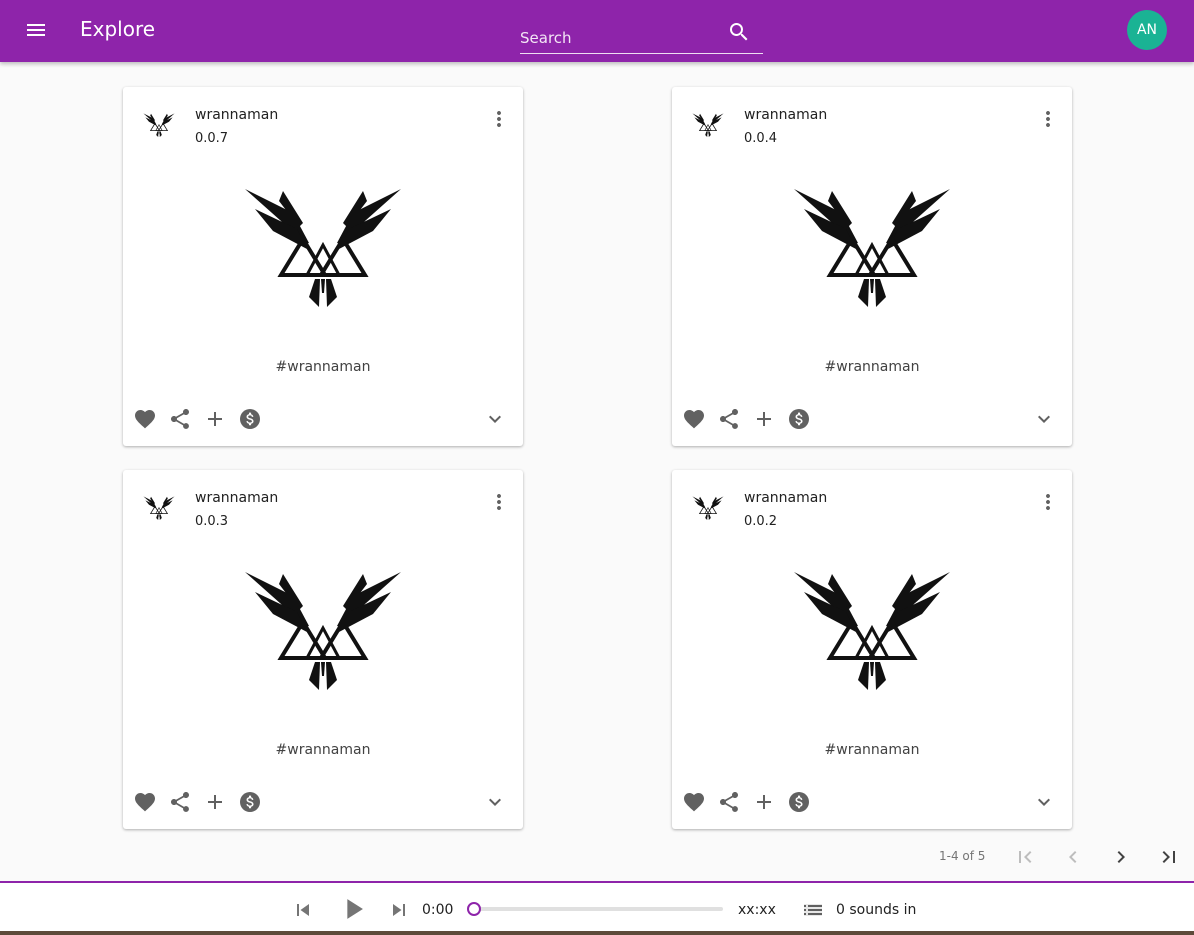  Describe the element at coordinates (597, 933) in the screenshot. I see `bottom-edge` at that location.